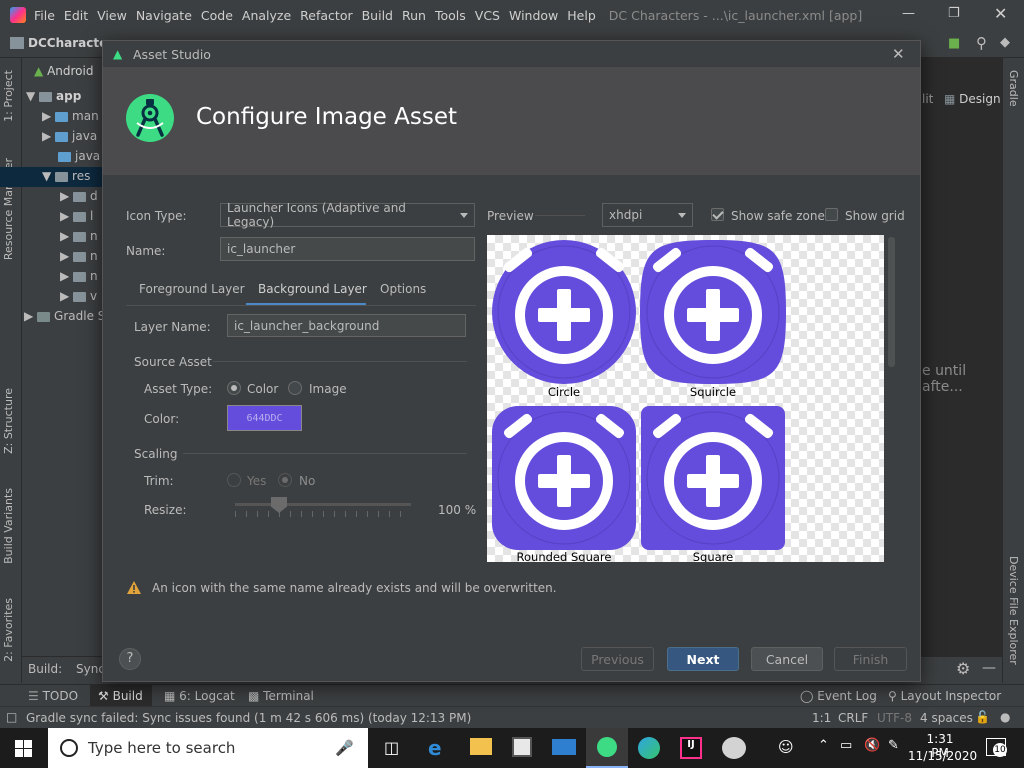  What do you see at coordinates (234, 388) in the screenshot?
I see `asset-type-color-radio` at bounding box center [234, 388].